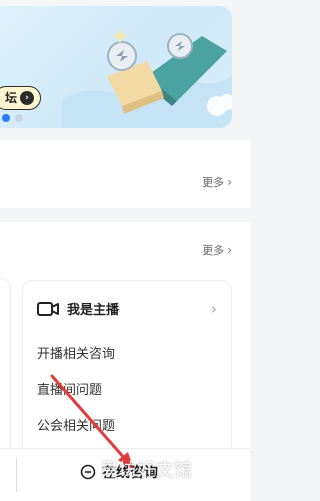 This screenshot has width=320, height=501. Describe the element at coordinates (69, 388) in the screenshot. I see `card-item-room-issues: 直播间问题` at that location.